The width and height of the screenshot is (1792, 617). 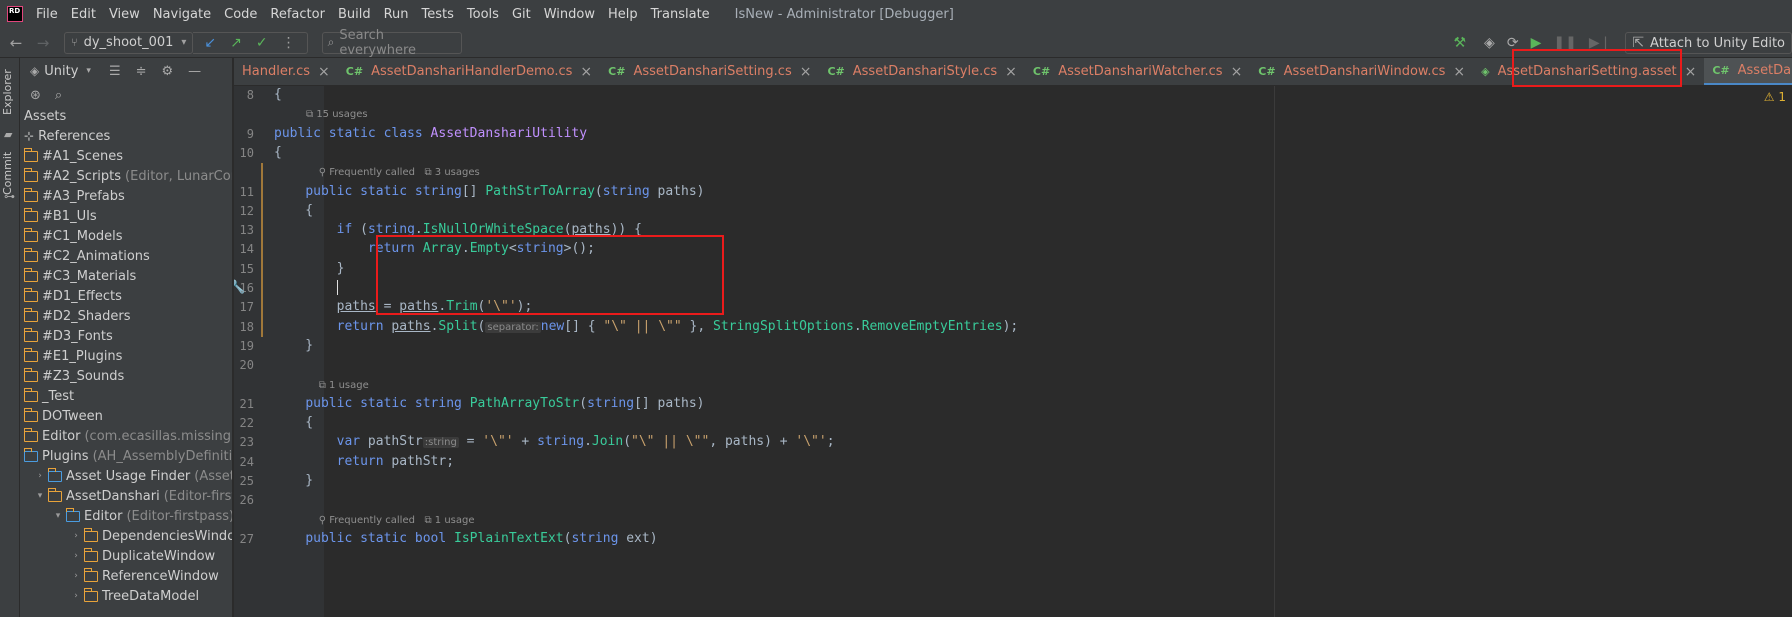 I want to click on tree-item: #A3_Prefabs, so click(x=126, y=196).